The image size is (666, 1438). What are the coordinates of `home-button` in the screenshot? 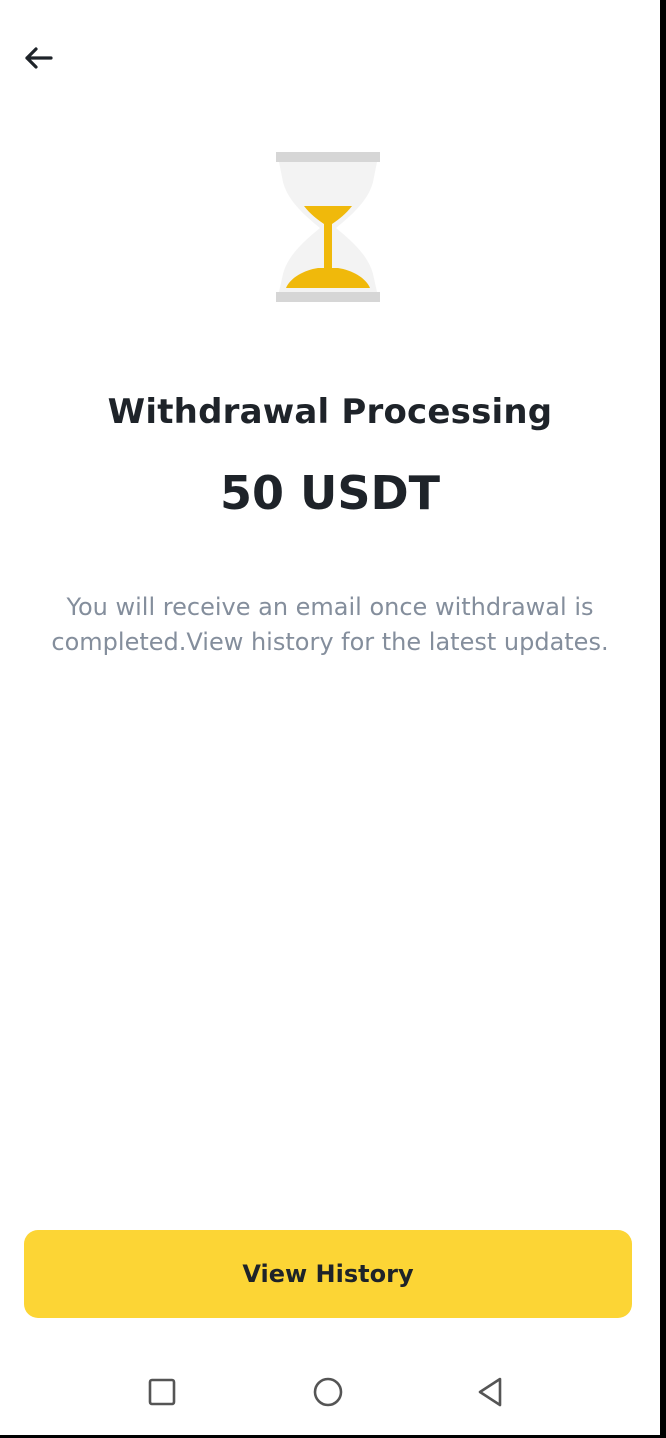 It's located at (328, 1394).